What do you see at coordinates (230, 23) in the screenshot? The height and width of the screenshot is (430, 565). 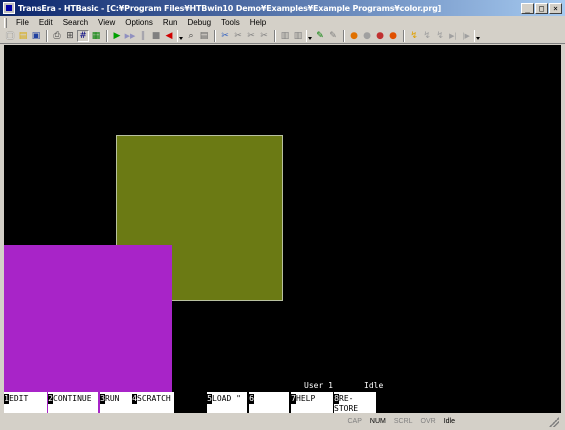 I see `menu-tools: Tools` at bounding box center [230, 23].